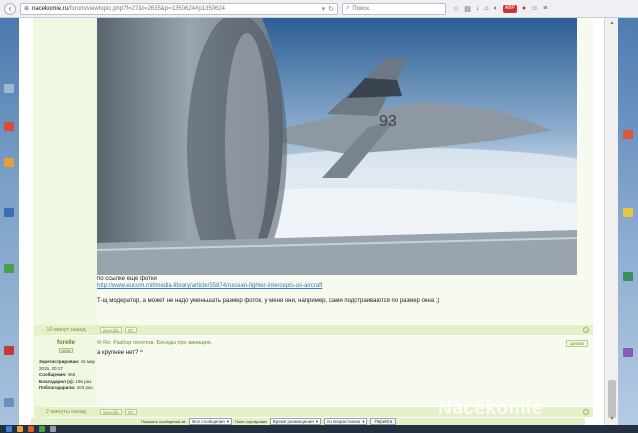  What do you see at coordinates (66, 350) in the screenshot?
I see `online-badge: online` at bounding box center [66, 350].